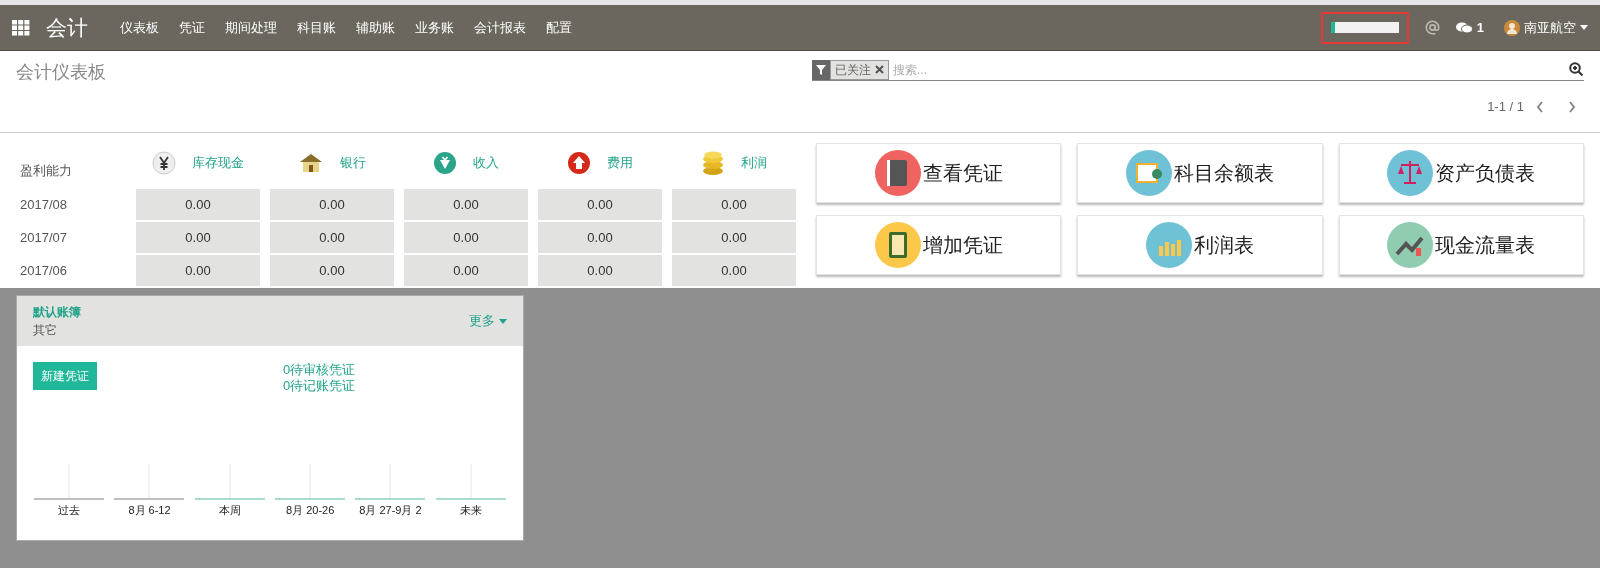  I want to click on menu-item: 业务账, so click(434, 27).